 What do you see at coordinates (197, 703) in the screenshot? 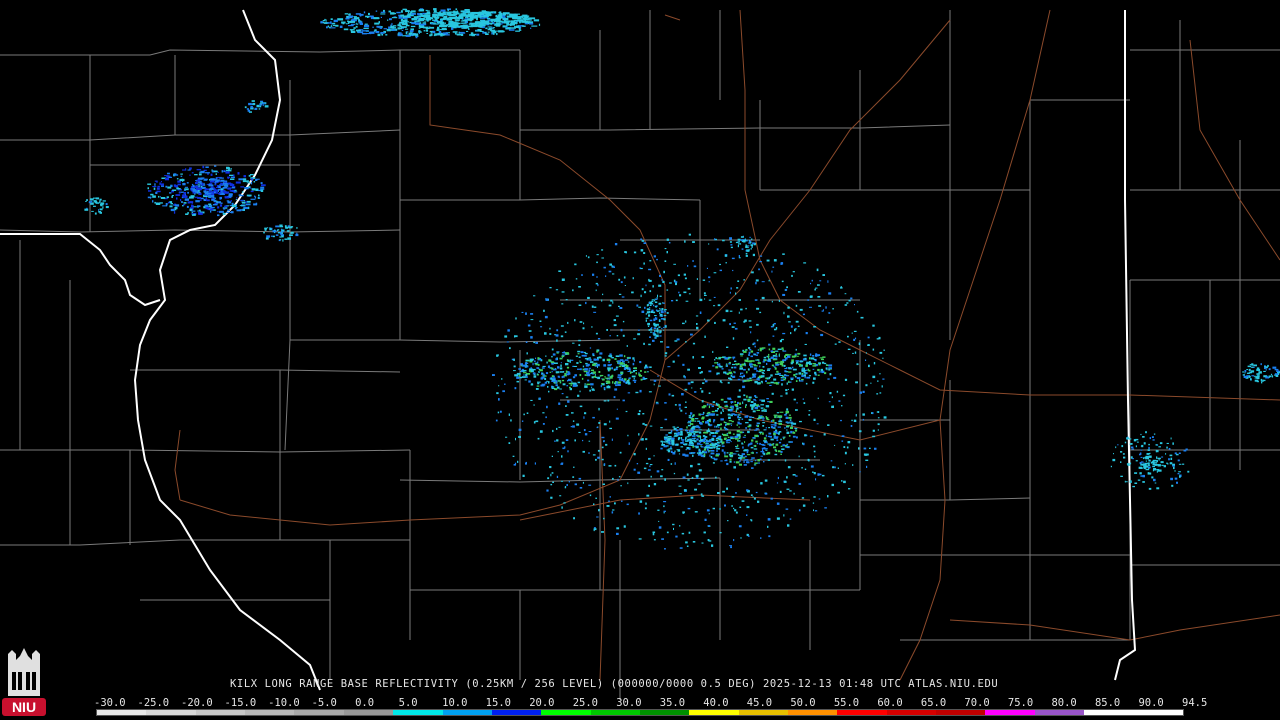
I see `colorbar-label: -20.0` at bounding box center [197, 703].